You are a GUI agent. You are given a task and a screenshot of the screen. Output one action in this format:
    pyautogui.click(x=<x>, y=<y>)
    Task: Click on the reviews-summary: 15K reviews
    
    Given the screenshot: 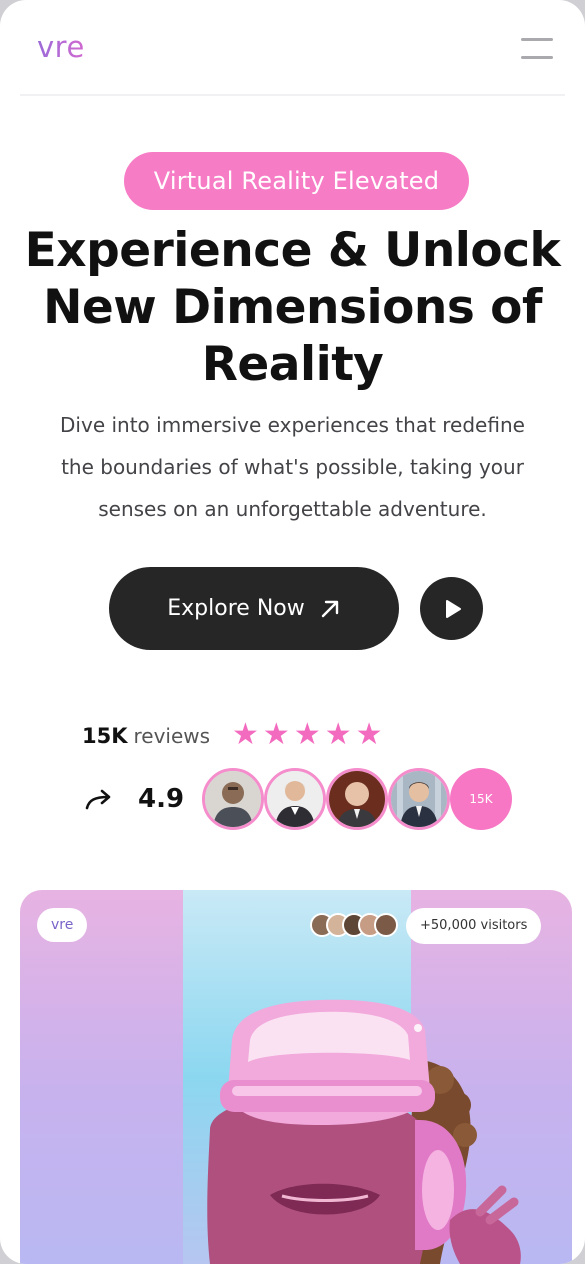 What is the action you would take?
    pyautogui.click(x=146, y=736)
    